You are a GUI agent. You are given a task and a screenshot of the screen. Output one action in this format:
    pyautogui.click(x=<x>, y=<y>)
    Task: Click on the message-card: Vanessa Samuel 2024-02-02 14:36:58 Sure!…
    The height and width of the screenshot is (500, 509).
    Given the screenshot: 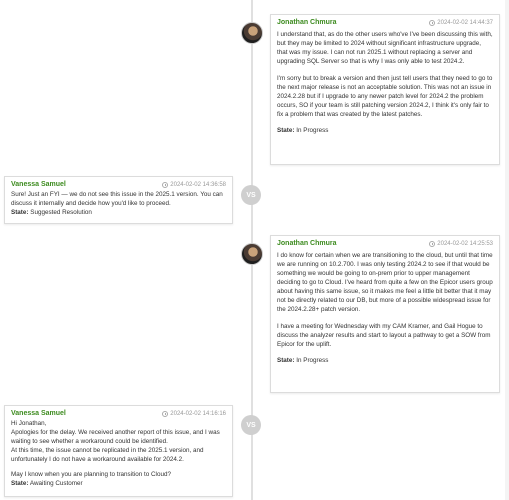 What is the action you would take?
    pyautogui.click(x=118, y=200)
    